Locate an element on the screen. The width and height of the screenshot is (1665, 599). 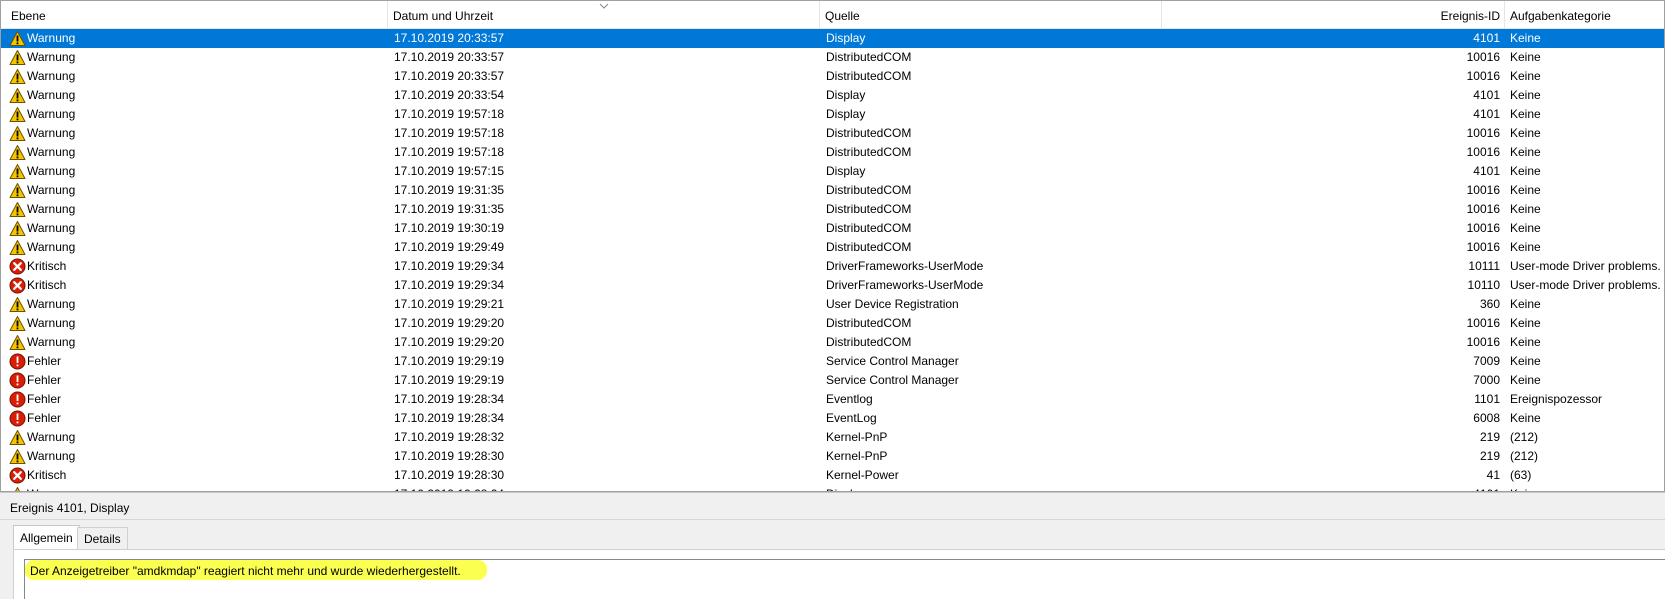
datetime-cell: 17.10.2019 19:31:35 is located at coordinates (449, 209).